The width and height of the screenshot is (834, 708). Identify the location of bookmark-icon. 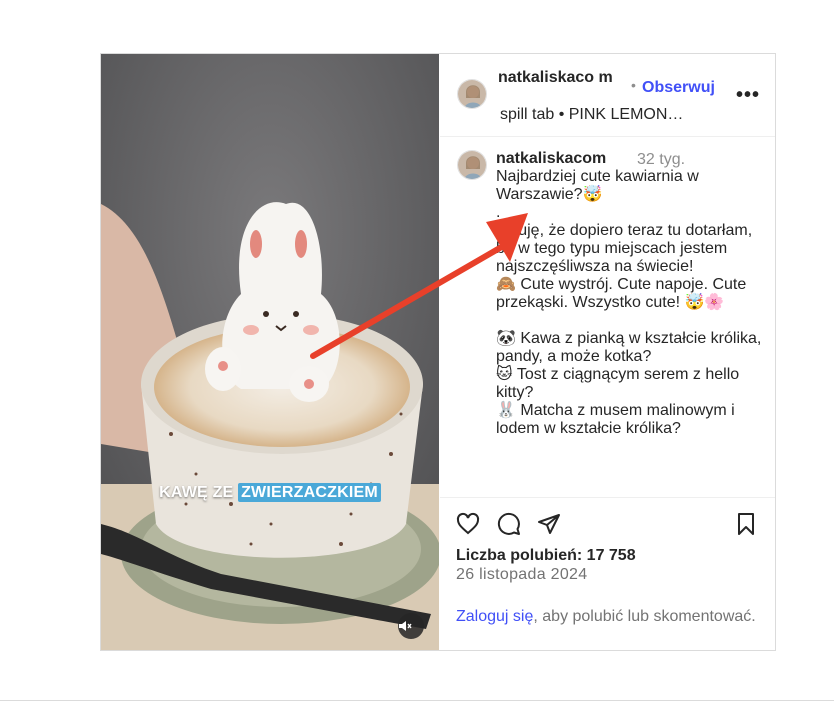
(746, 524).